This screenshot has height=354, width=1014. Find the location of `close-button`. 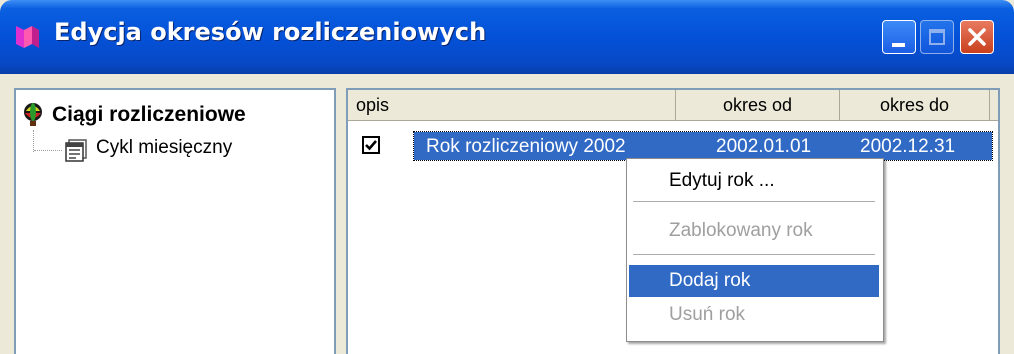

close-button is located at coordinates (977, 37).